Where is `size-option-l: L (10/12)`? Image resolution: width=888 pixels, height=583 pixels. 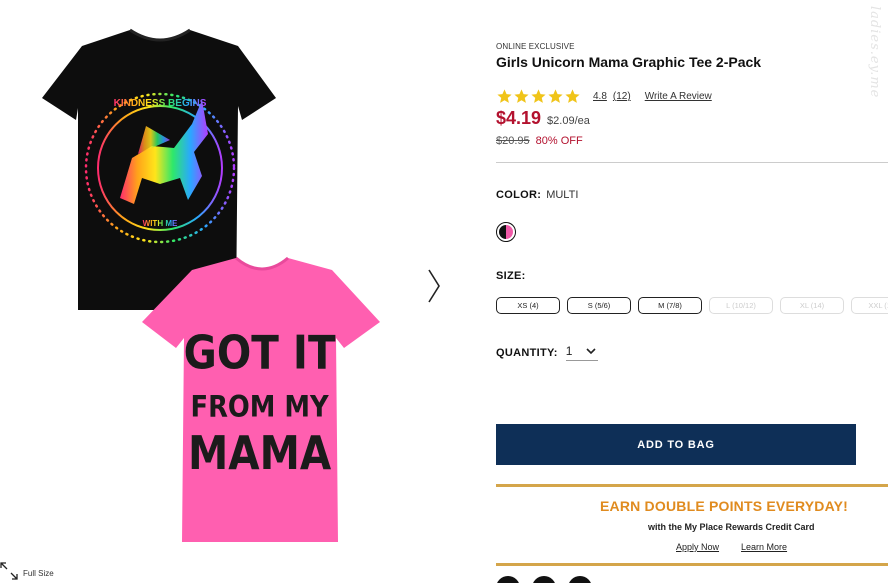
size-option-l: L (10/12) is located at coordinates (741, 305).